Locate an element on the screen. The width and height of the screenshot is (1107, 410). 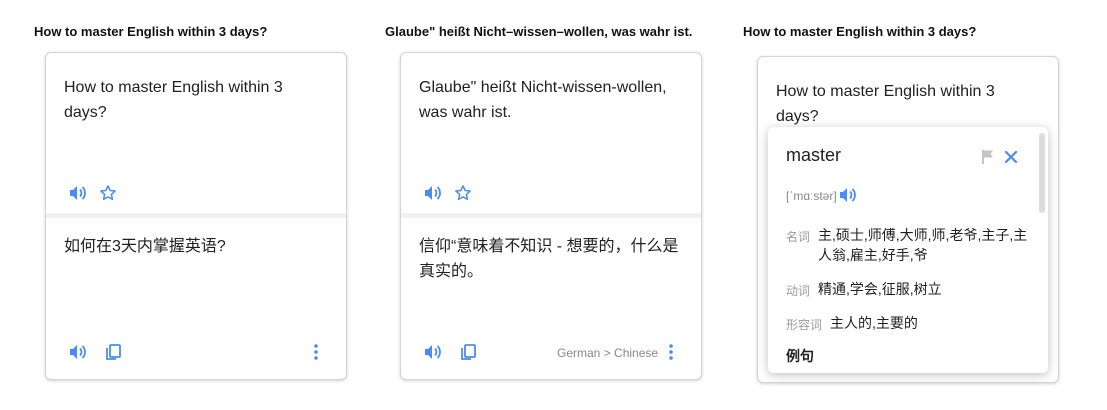
part-of-speech: 动词 is located at coordinates (798, 291).